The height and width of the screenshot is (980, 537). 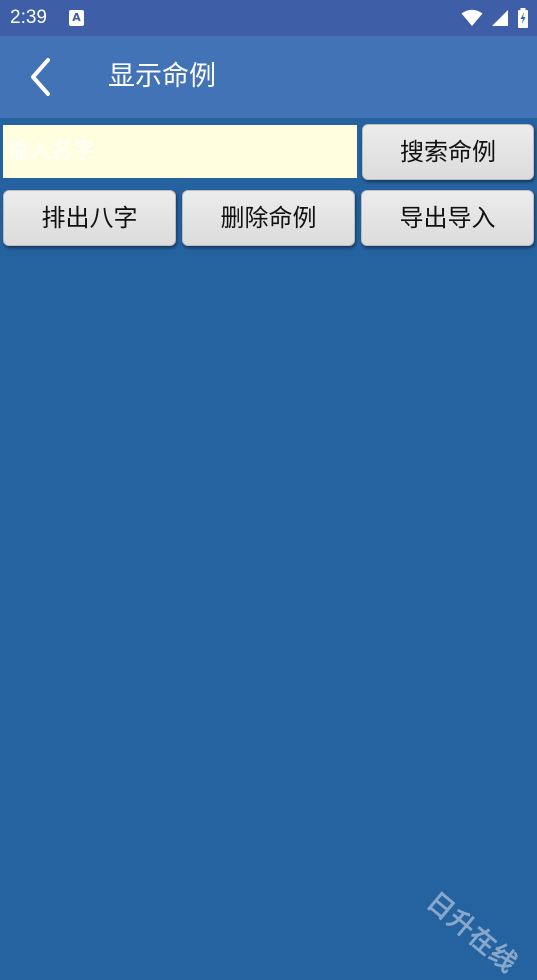 I want to click on watermark: 日升在线, so click(x=471, y=933).